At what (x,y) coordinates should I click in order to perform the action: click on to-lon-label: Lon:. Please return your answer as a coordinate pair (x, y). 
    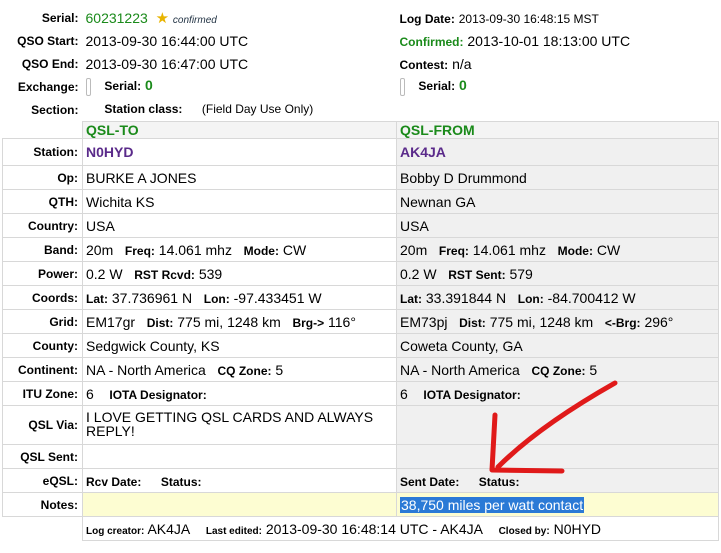
    Looking at the image, I should click on (216, 298).